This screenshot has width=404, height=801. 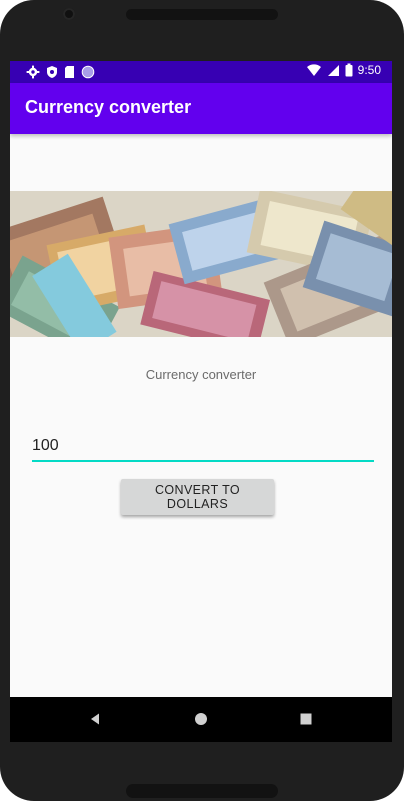 I want to click on signal-icon, so click(x=333, y=70).